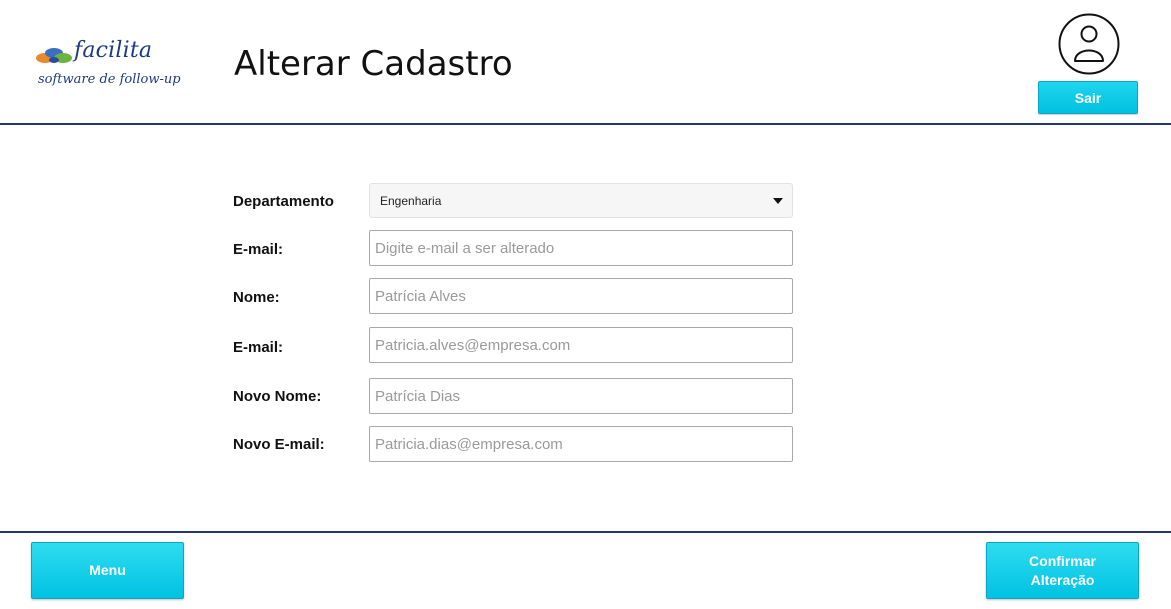  I want to click on department-select: Engenharia, so click(581, 200).